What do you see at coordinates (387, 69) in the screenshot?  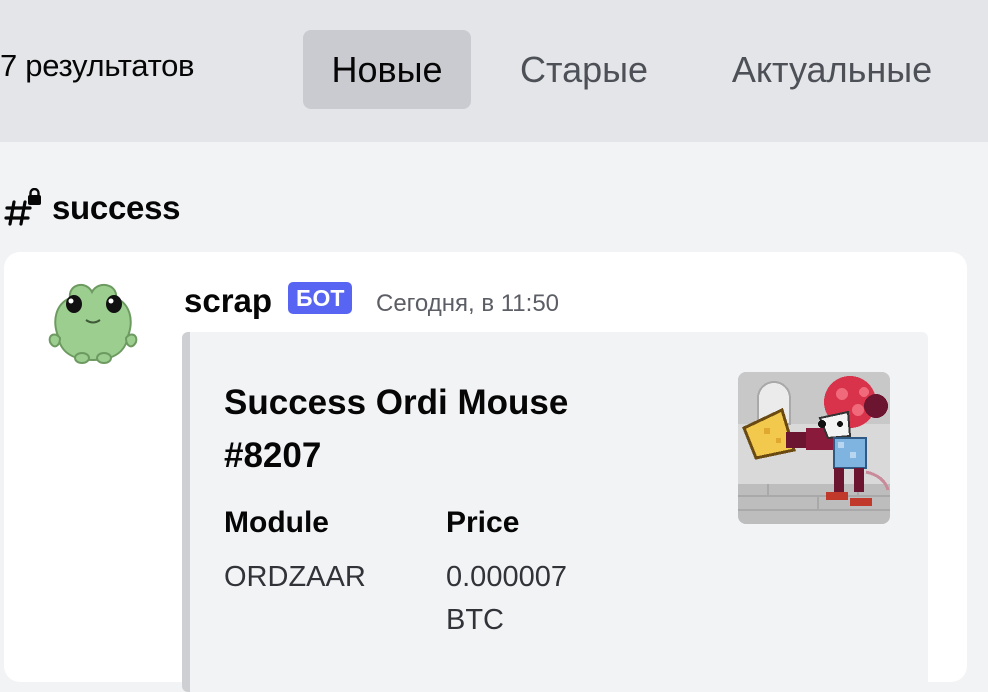 I see `tab-newest: Новые` at bounding box center [387, 69].